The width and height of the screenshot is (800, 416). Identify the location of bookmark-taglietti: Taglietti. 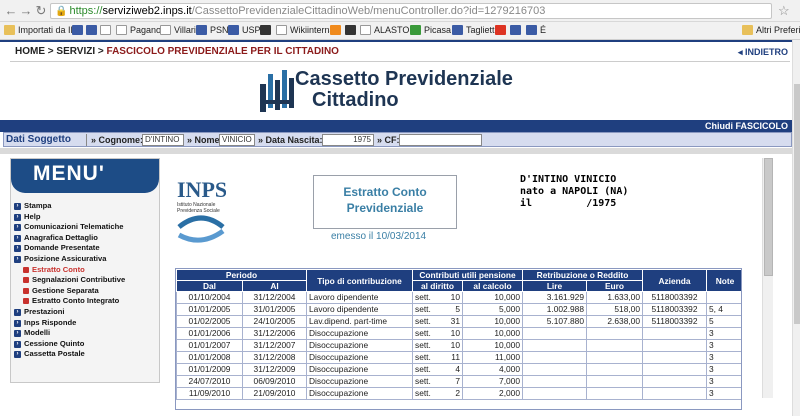
(474, 30).